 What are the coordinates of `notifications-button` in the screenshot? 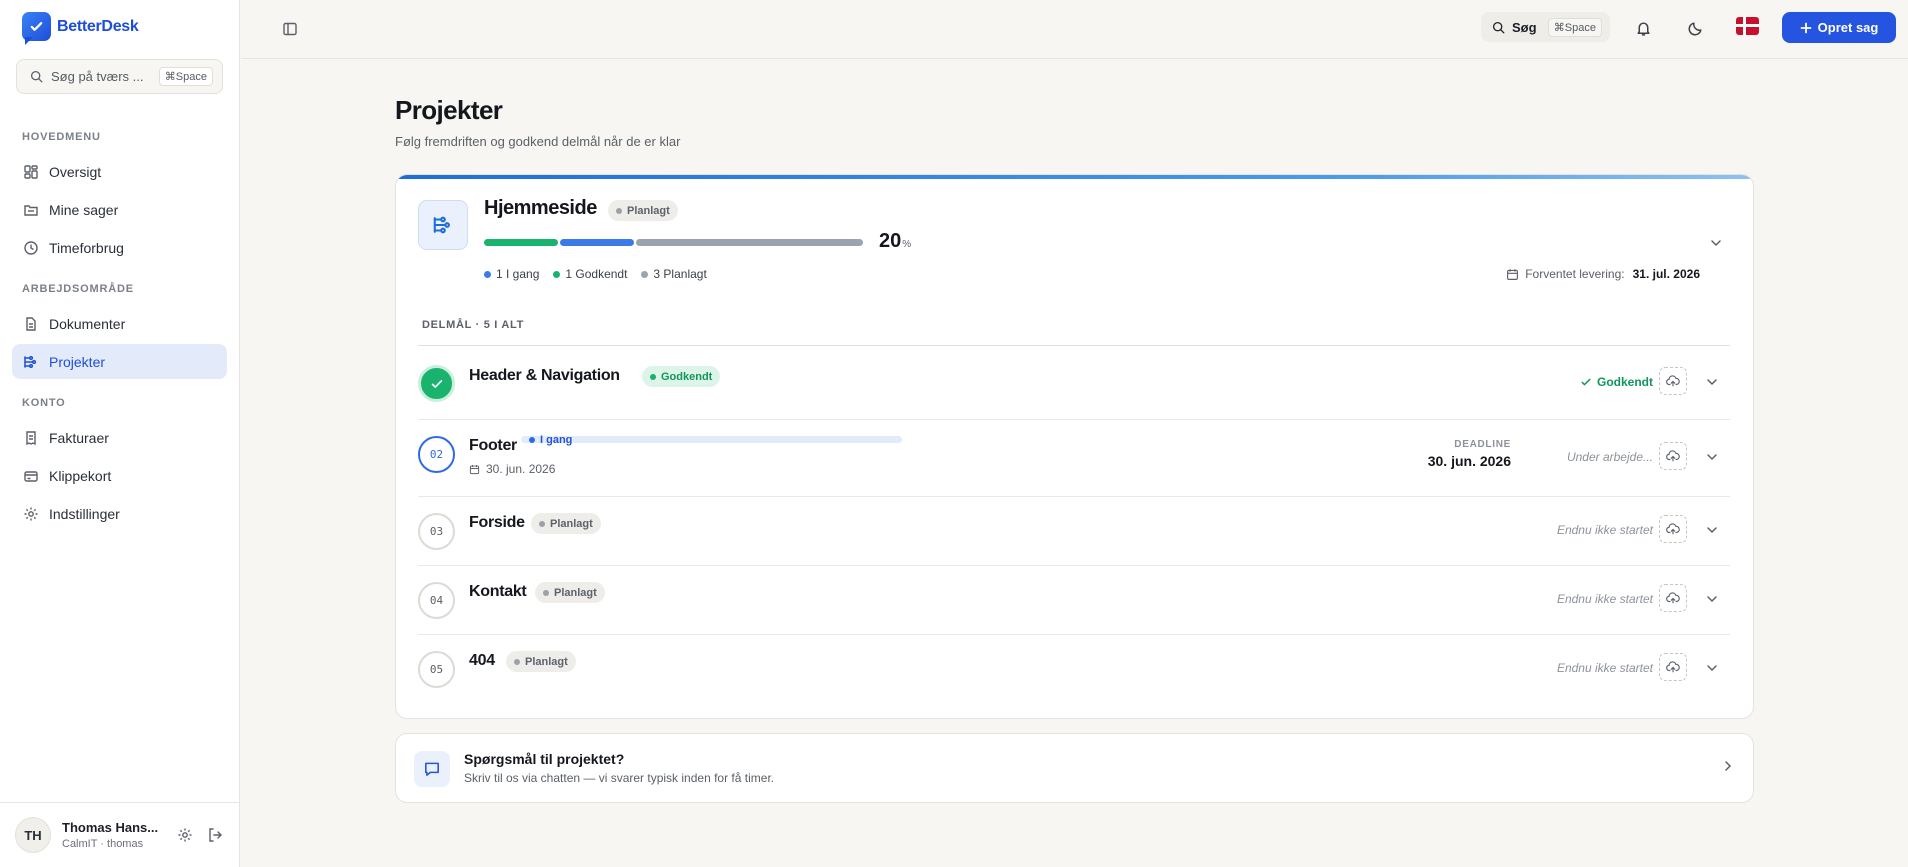 It's located at (1643, 28).